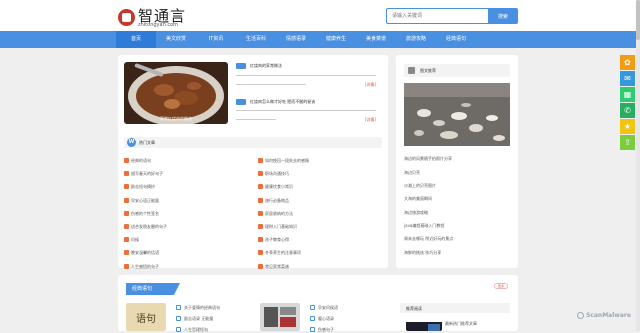 The width and height of the screenshot is (640, 333). What do you see at coordinates (141, 161) in the screenshot?
I see `list-item-label: 经典的语句` at bounding box center [141, 161].